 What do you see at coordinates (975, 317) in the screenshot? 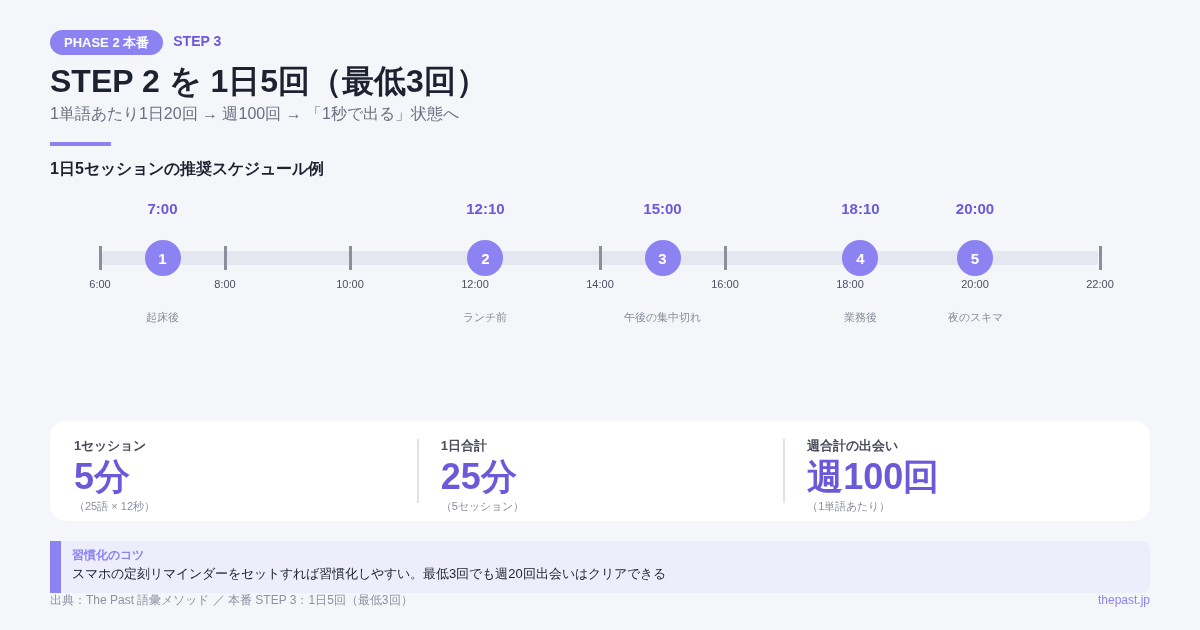
I see `session-note: 夜のスキマ` at bounding box center [975, 317].